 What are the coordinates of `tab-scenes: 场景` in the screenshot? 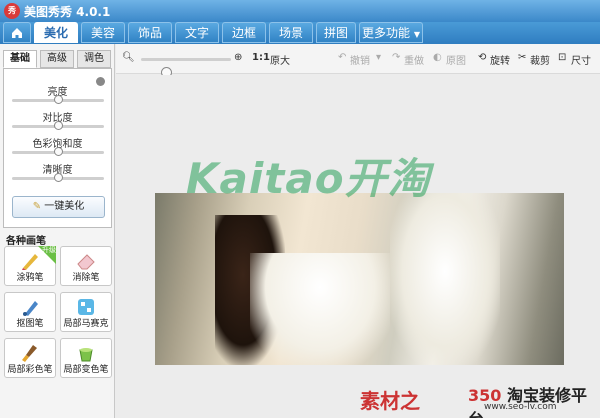 It's located at (291, 32).